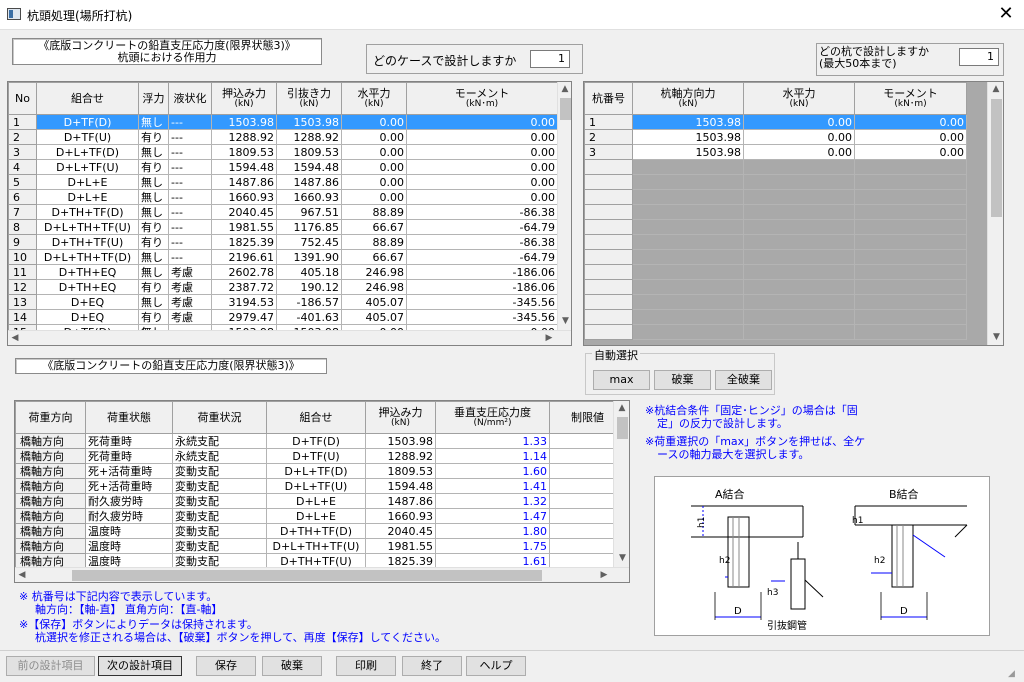 The height and width of the screenshot is (682, 1024). What do you see at coordinates (87, 137) in the screenshot?
I see `combo-cell: D+TF(U)` at bounding box center [87, 137].